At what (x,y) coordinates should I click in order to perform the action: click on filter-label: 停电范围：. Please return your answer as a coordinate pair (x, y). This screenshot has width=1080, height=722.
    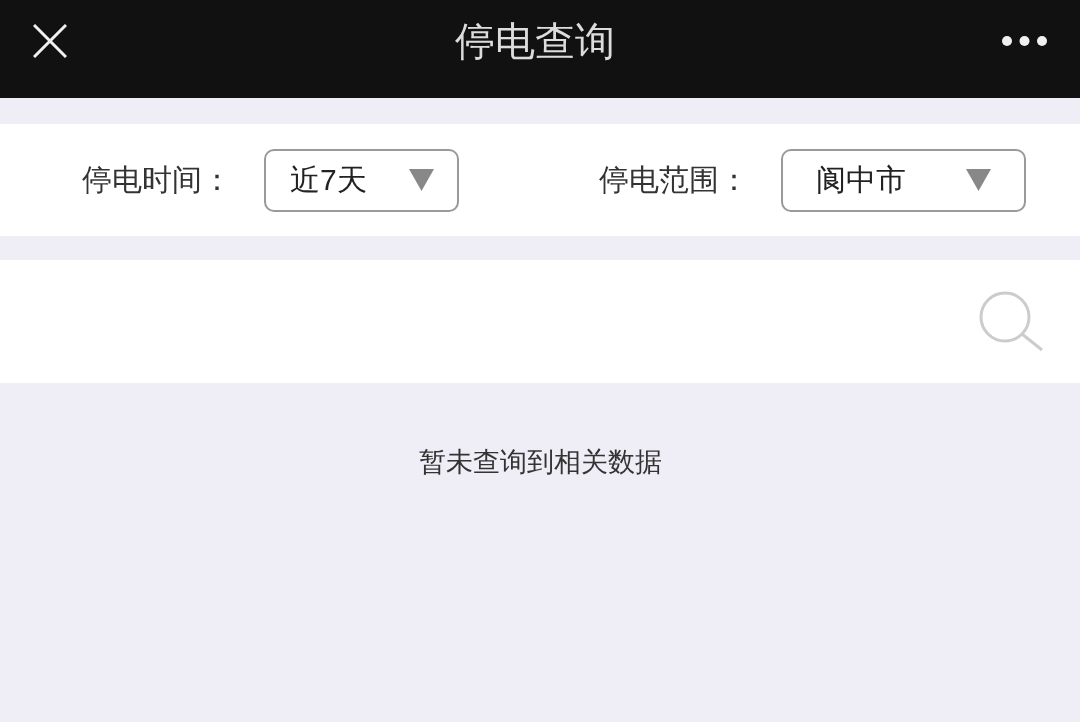
    Looking at the image, I should click on (674, 180).